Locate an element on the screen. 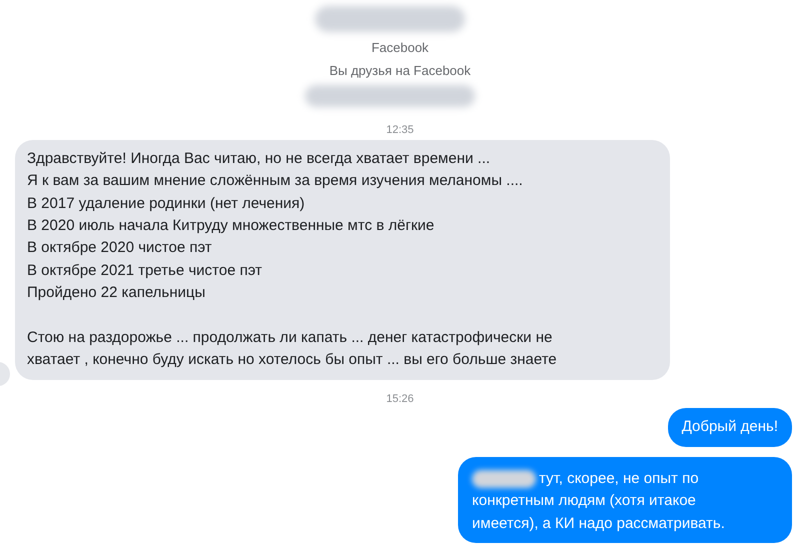  timestamp: 15:26 is located at coordinates (400, 399).